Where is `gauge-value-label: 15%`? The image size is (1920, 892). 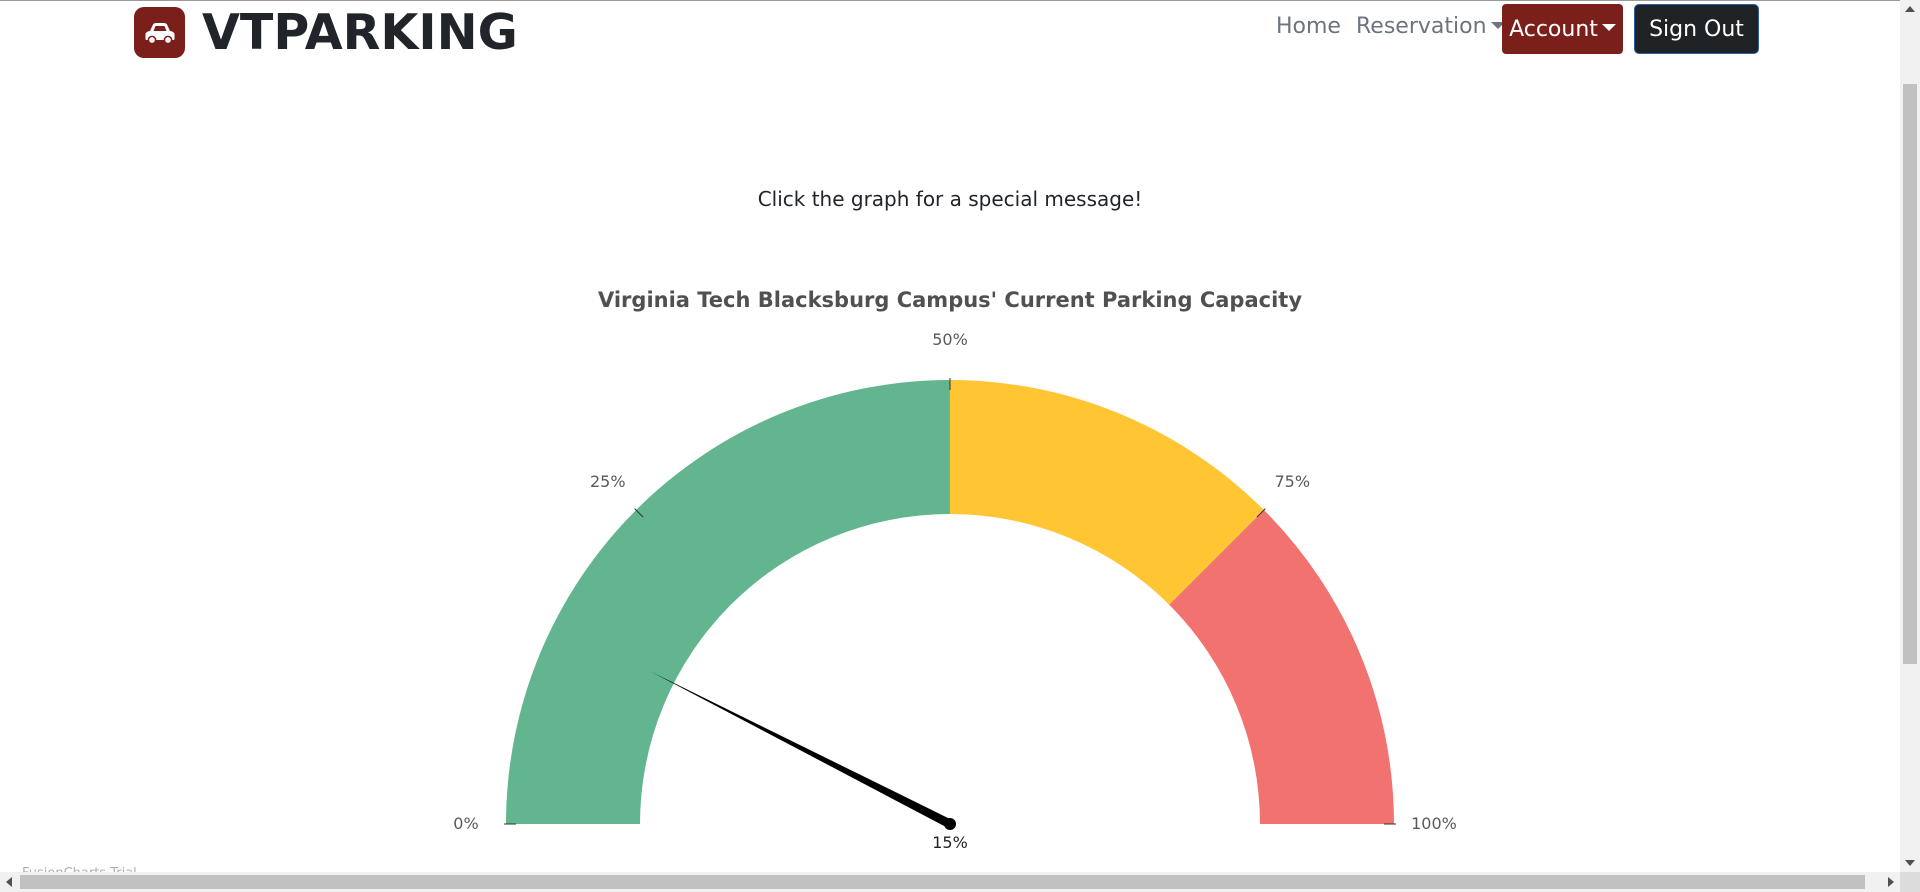 gauge-value-label: 15% is located at coordinates (950, 842).